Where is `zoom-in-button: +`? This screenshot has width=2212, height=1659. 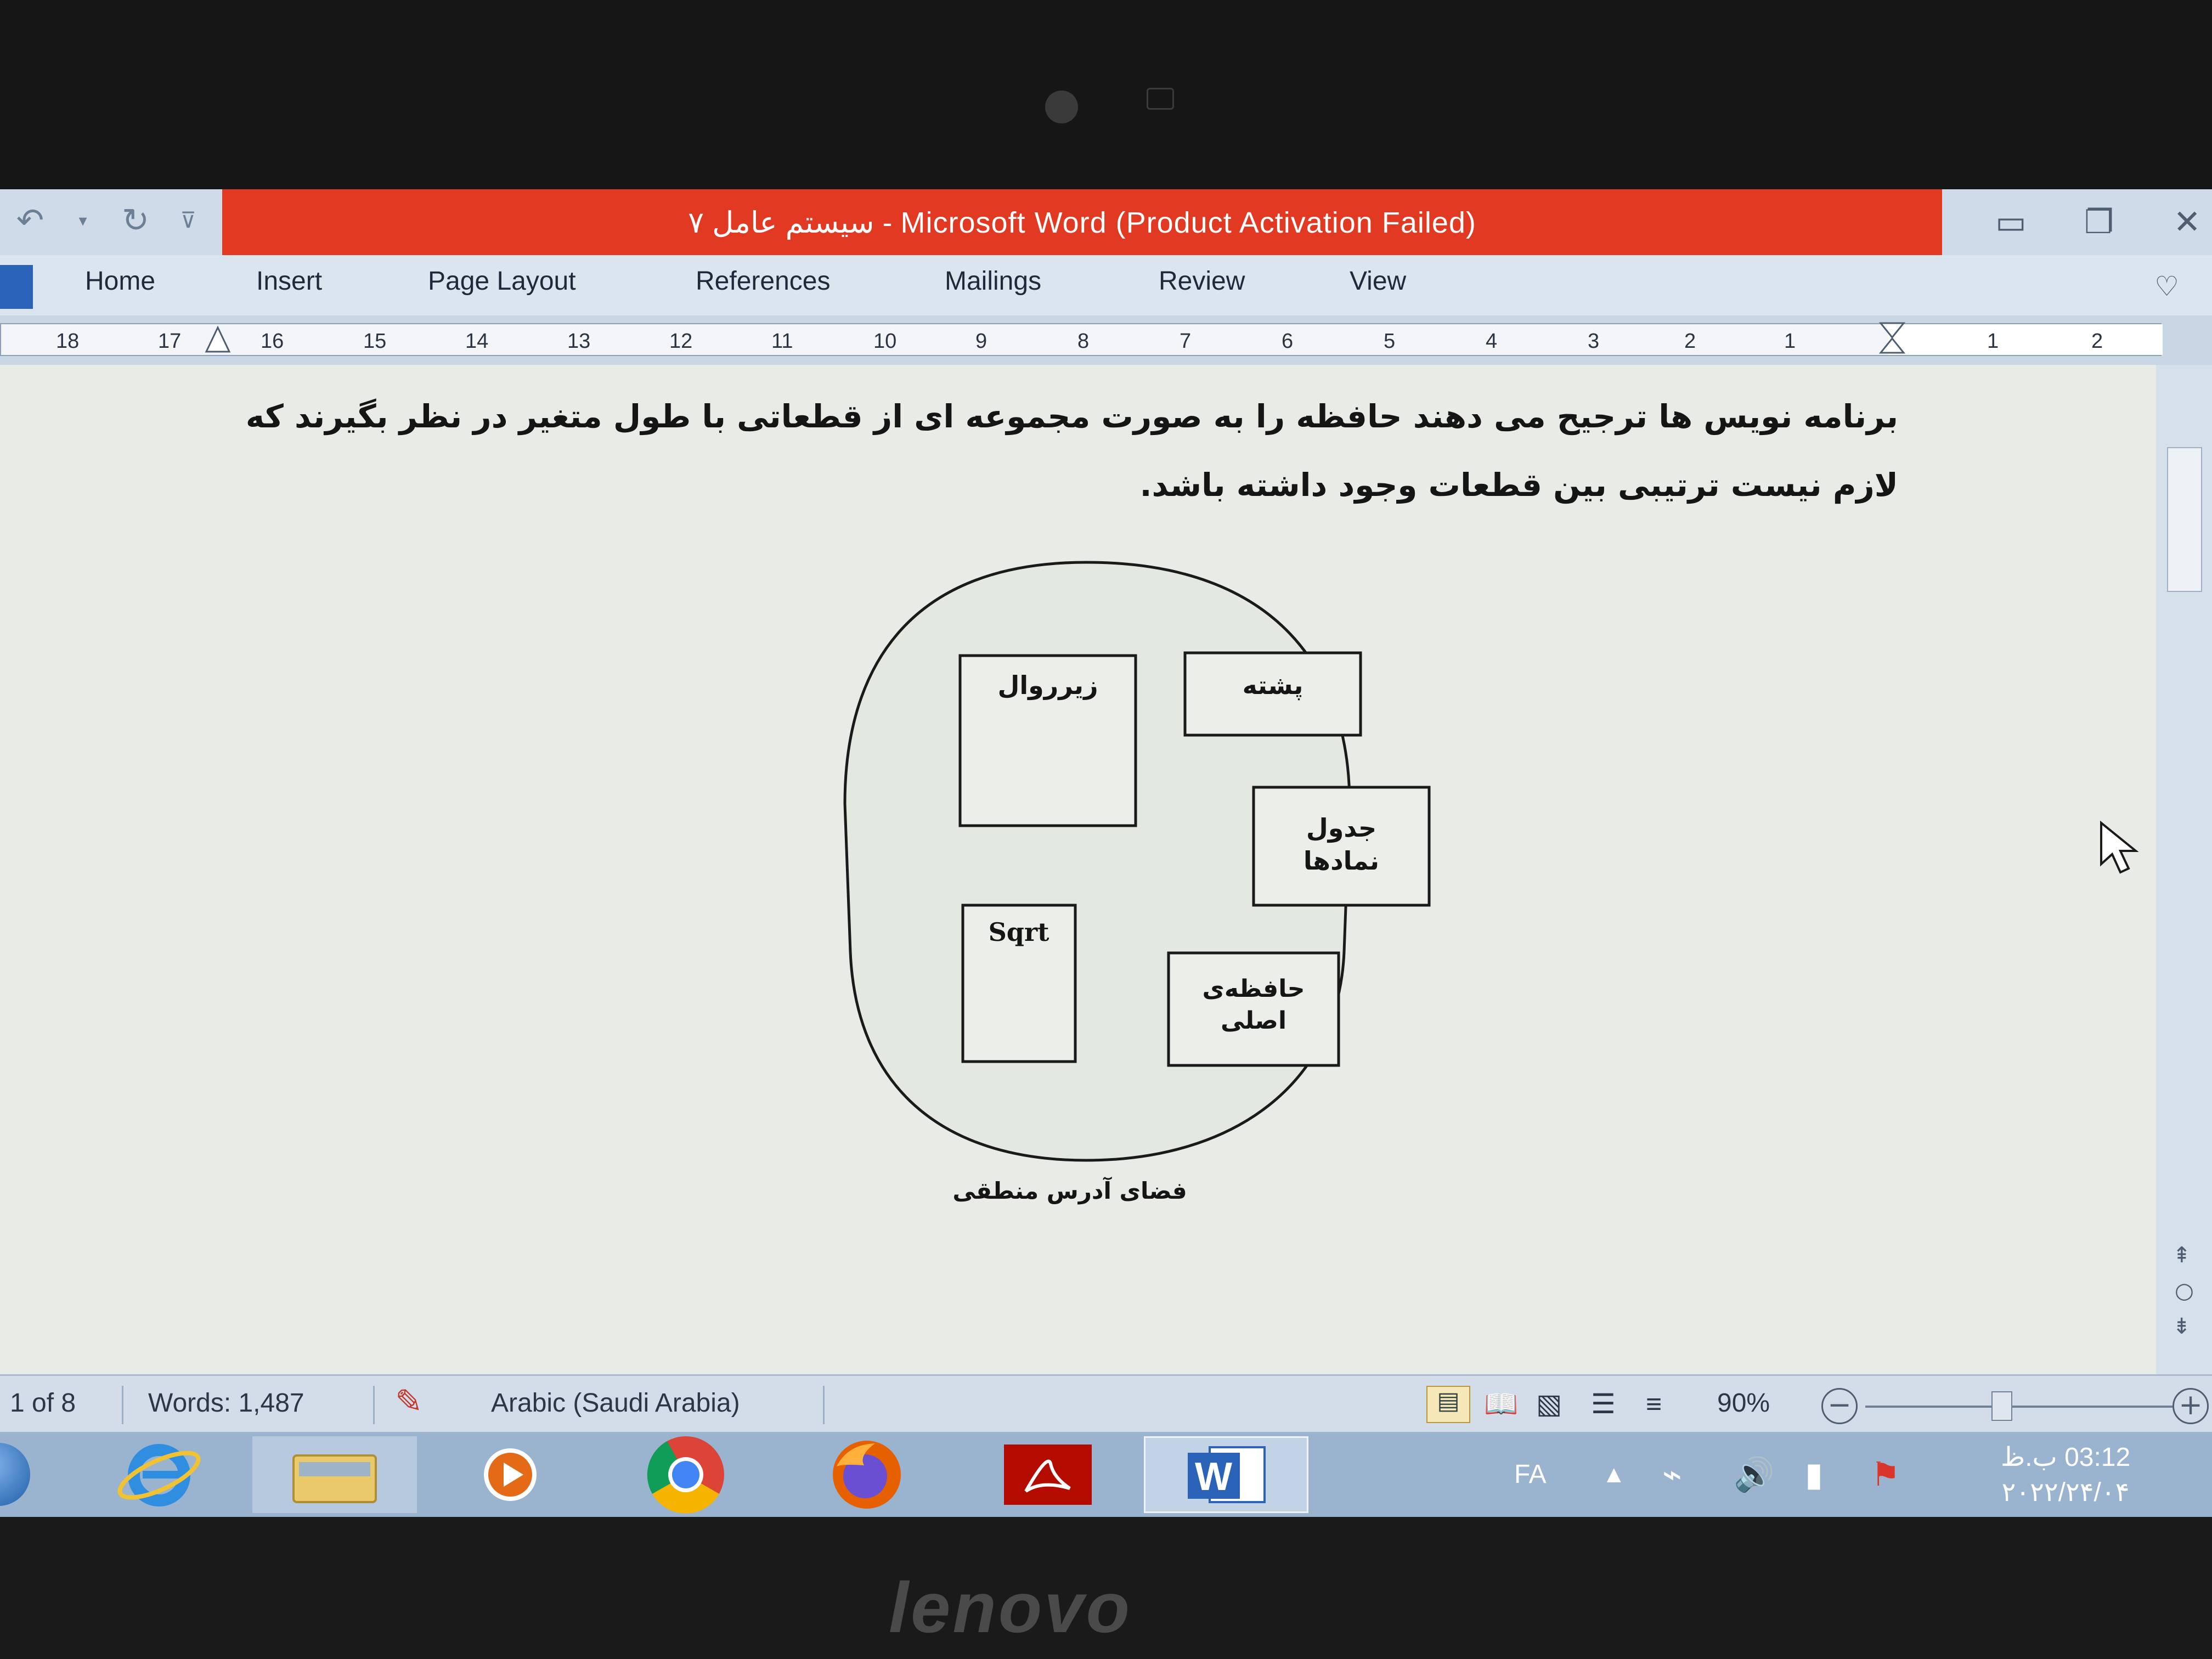 zoom-in-button: + is located at coordinates (2190, 1406).